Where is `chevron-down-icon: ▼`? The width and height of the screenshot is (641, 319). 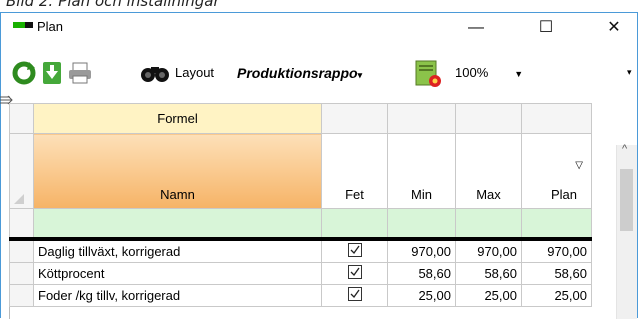 chevron-down-icon: ▼ is located at coordinates (519, 74).